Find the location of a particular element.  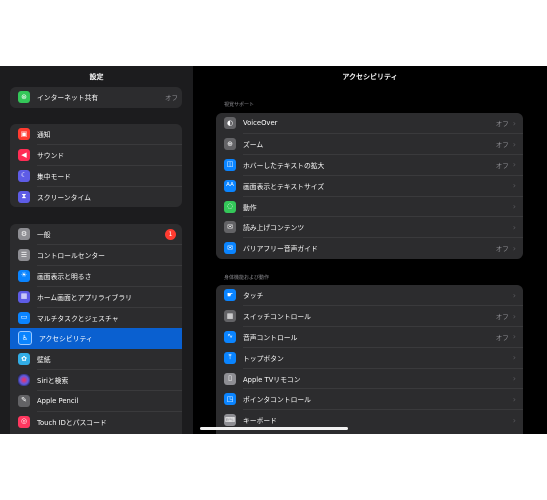

sidebar-item-display-brightness: ☀ 画面表示と明るさ is located at coordinates (96, 276).